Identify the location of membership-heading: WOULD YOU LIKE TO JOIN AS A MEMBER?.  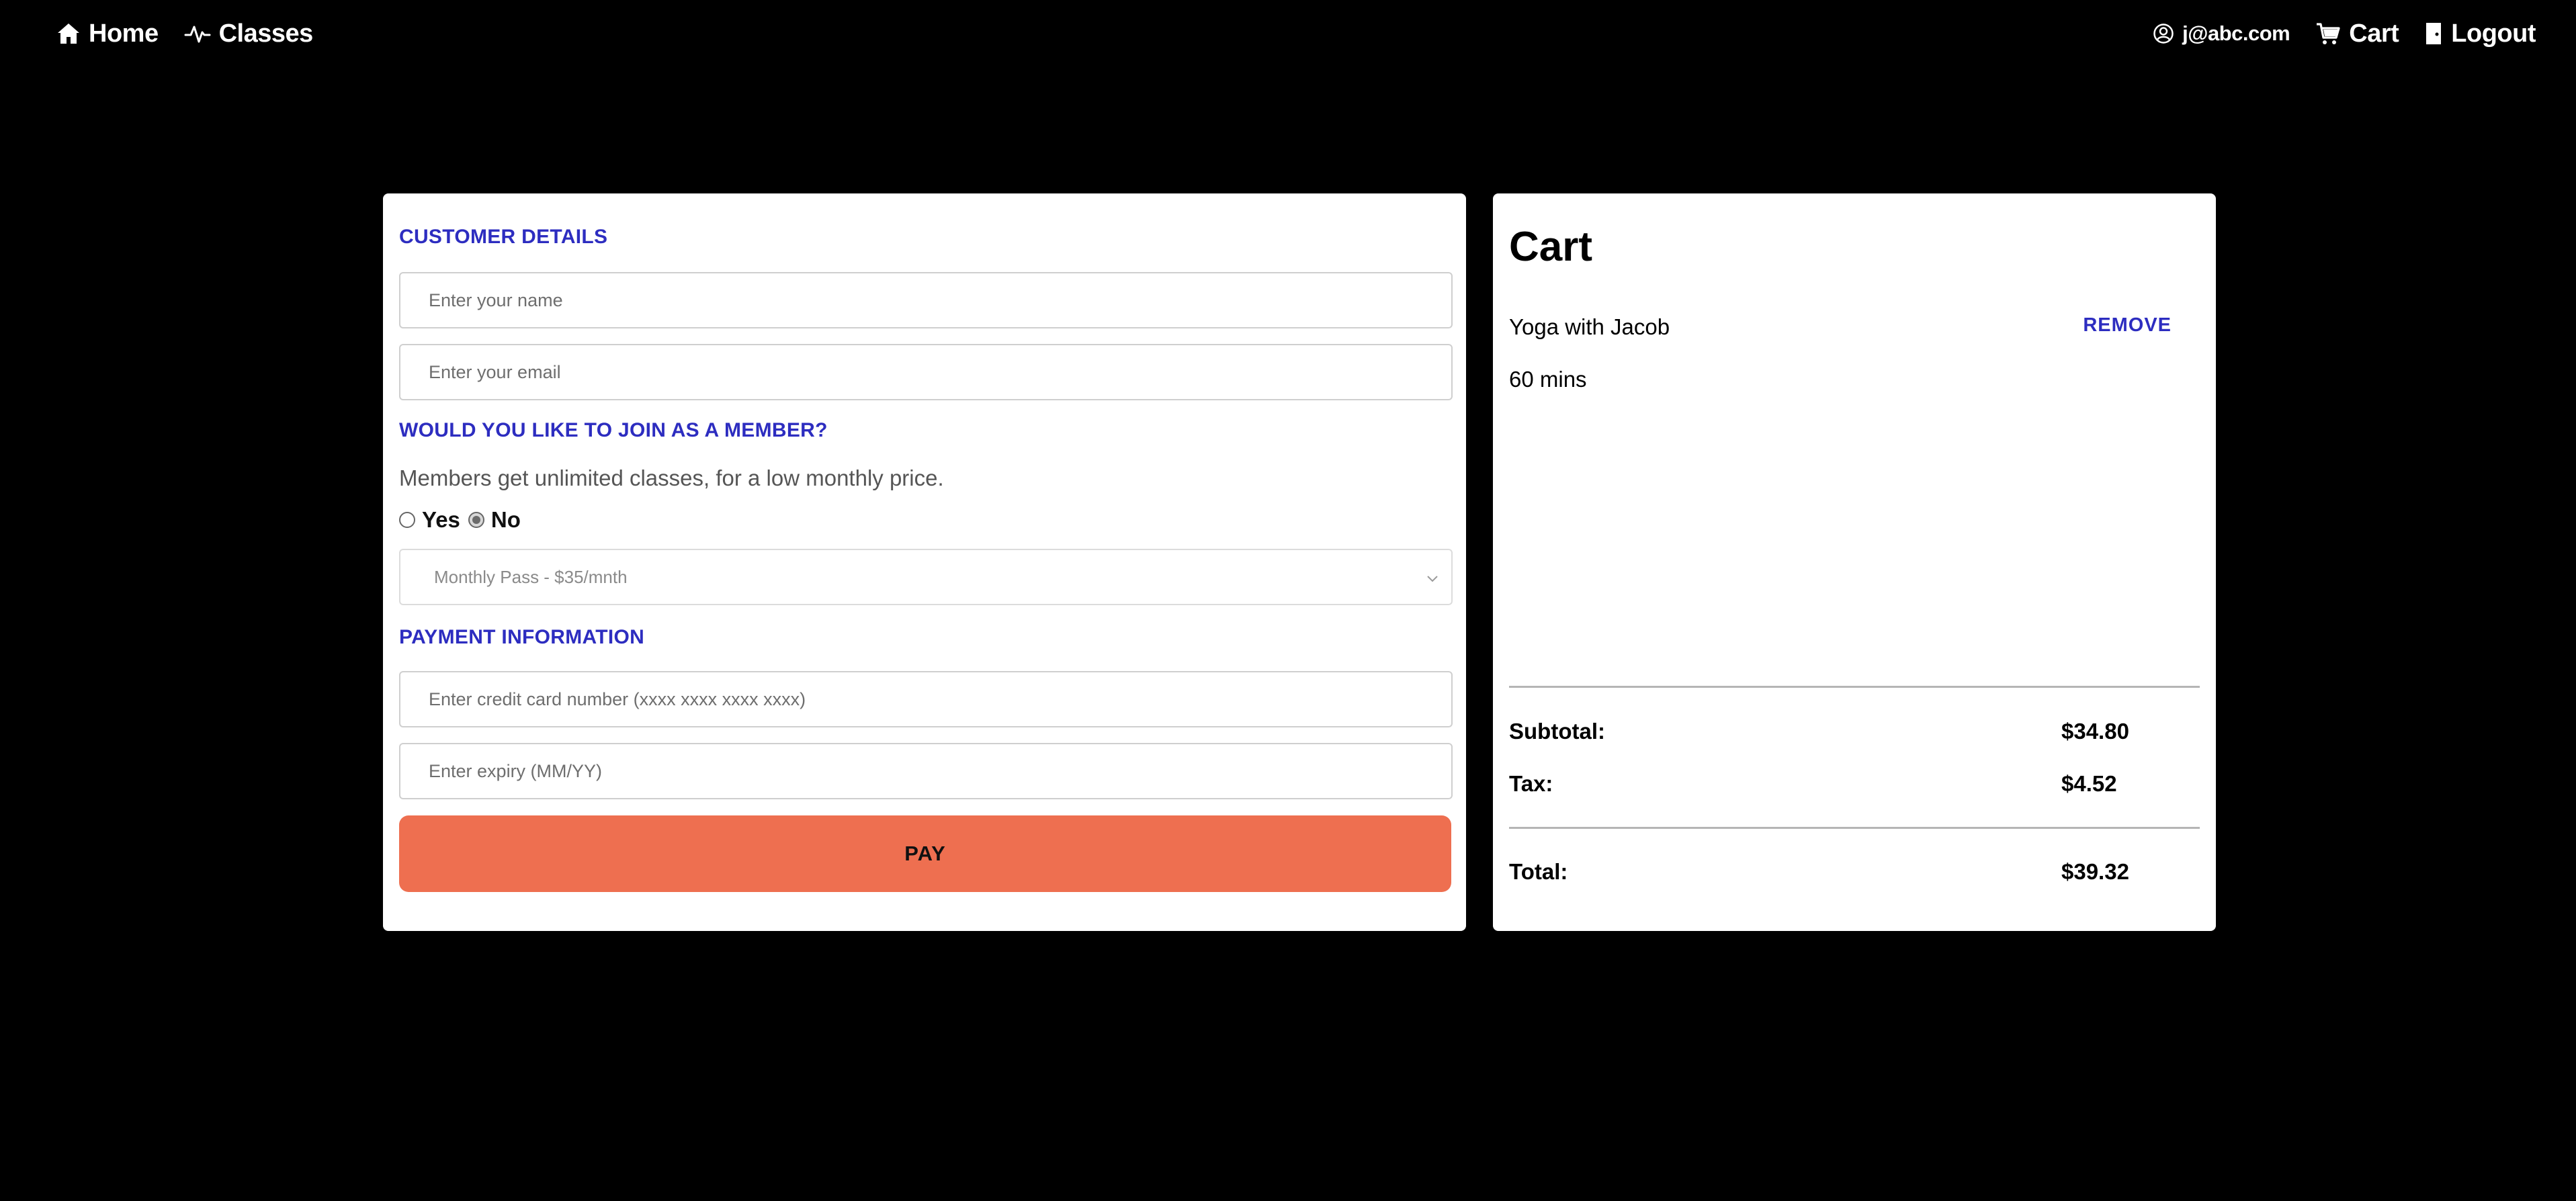
(613, 430).